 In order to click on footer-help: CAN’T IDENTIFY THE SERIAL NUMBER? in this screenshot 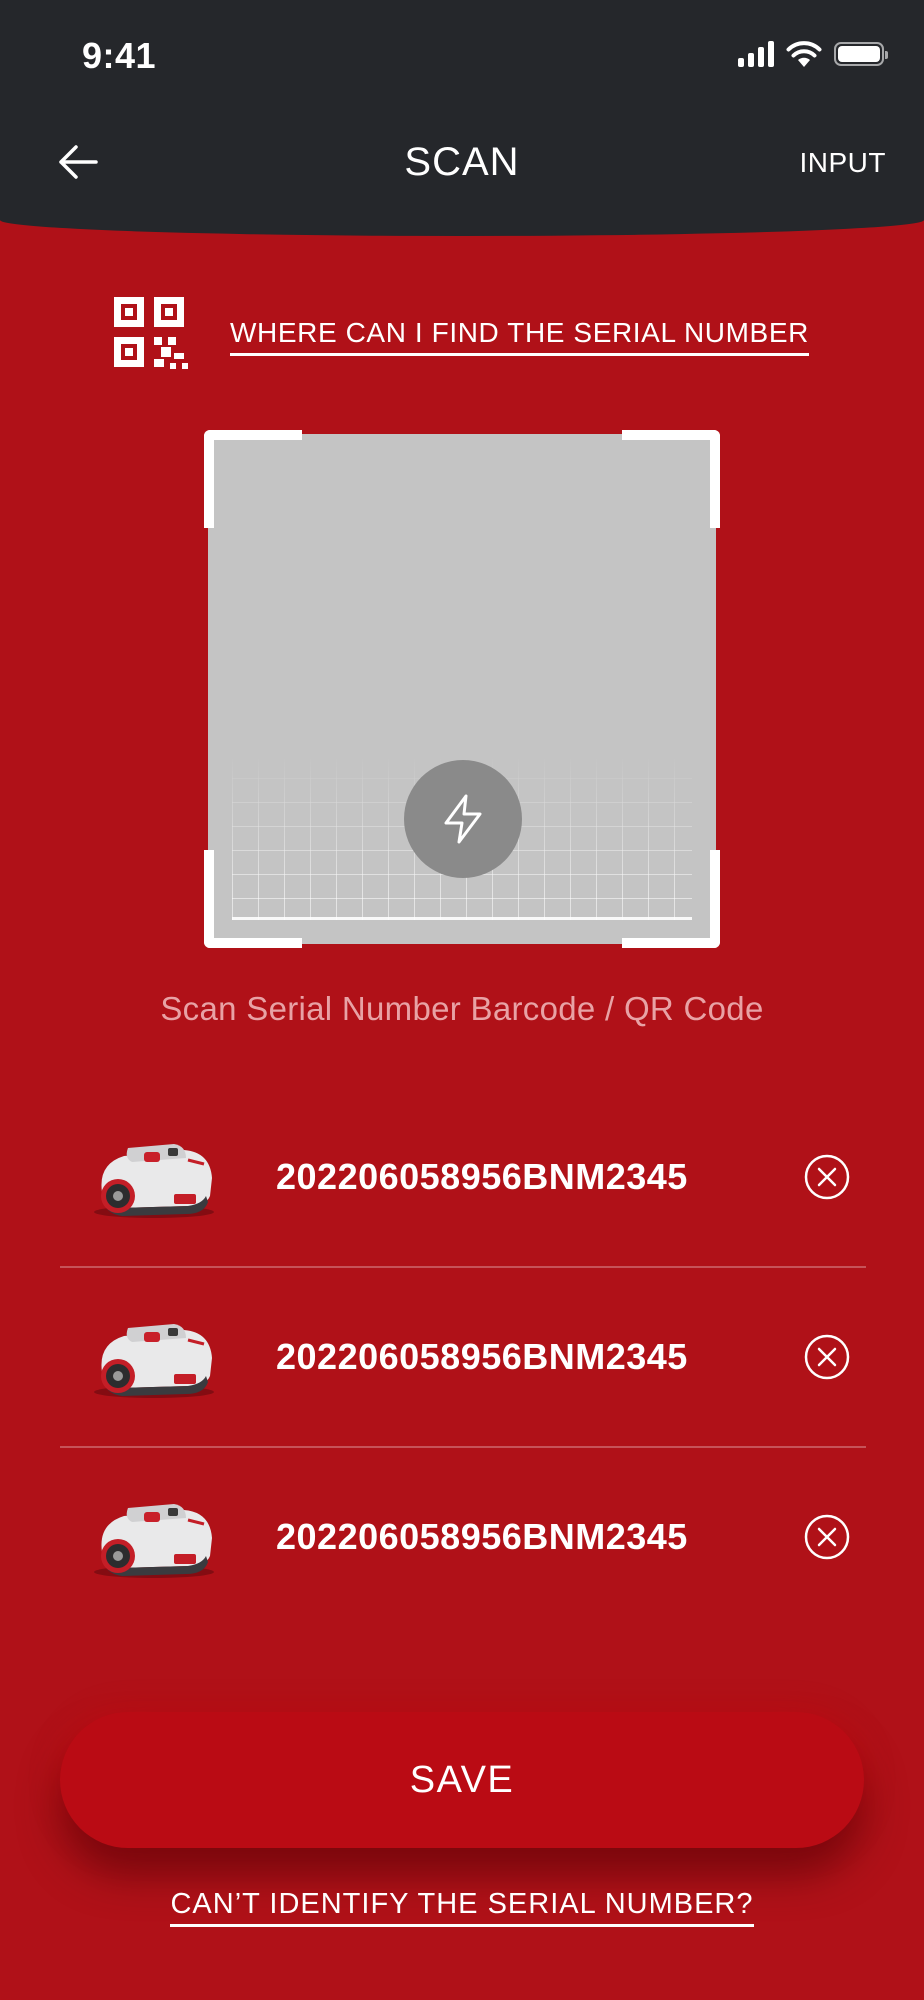, I will do `click(462, 1907)`.